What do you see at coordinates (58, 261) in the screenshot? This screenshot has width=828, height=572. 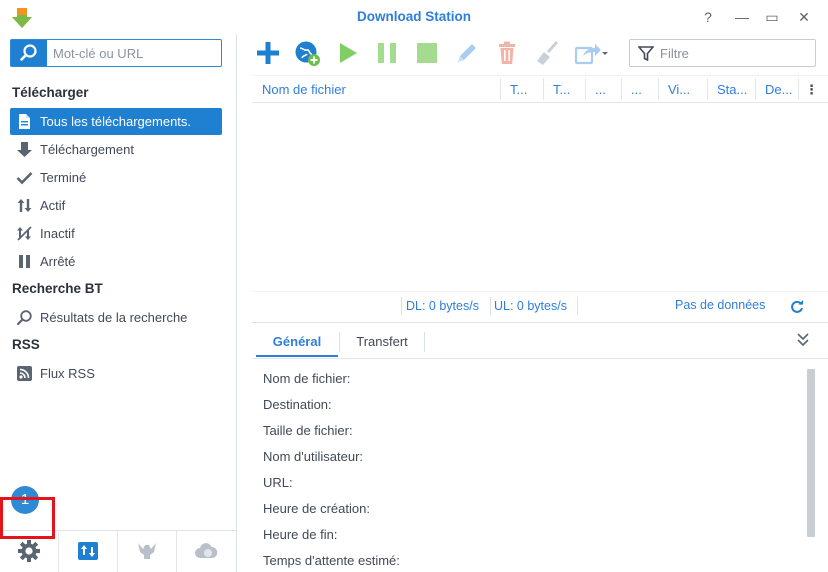 I see `sidebar-item-label: Arrêté` at bounding box center [58, 261].